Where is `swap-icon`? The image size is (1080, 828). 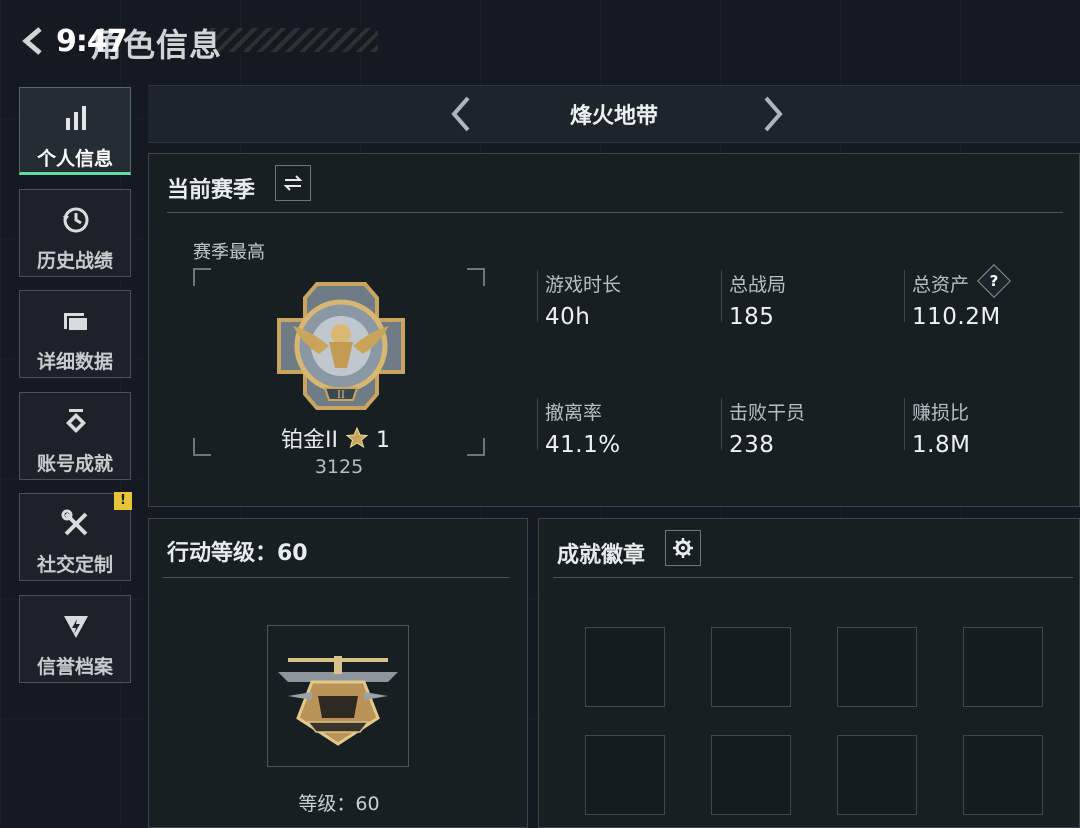 swap-icon is located at coordinates (293, 183).